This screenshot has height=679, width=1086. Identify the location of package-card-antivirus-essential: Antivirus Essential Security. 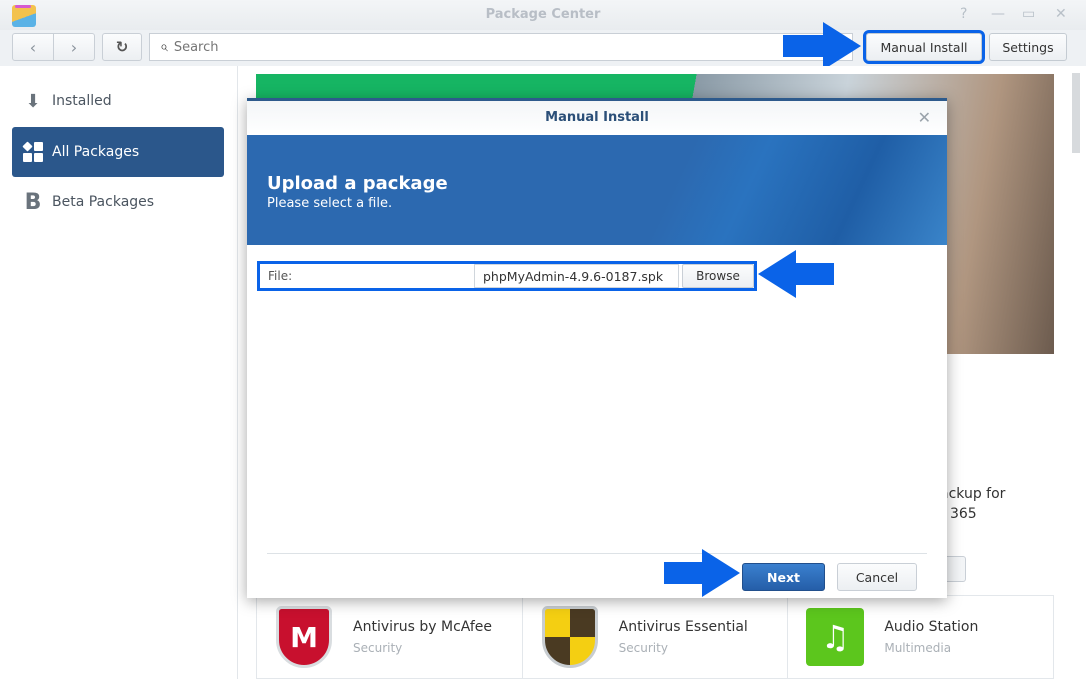
(656, 637).